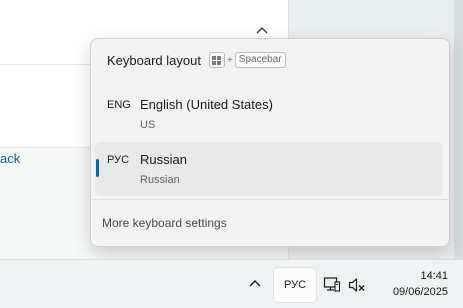  I want to click on windows-key-icon, so click(216, 60).